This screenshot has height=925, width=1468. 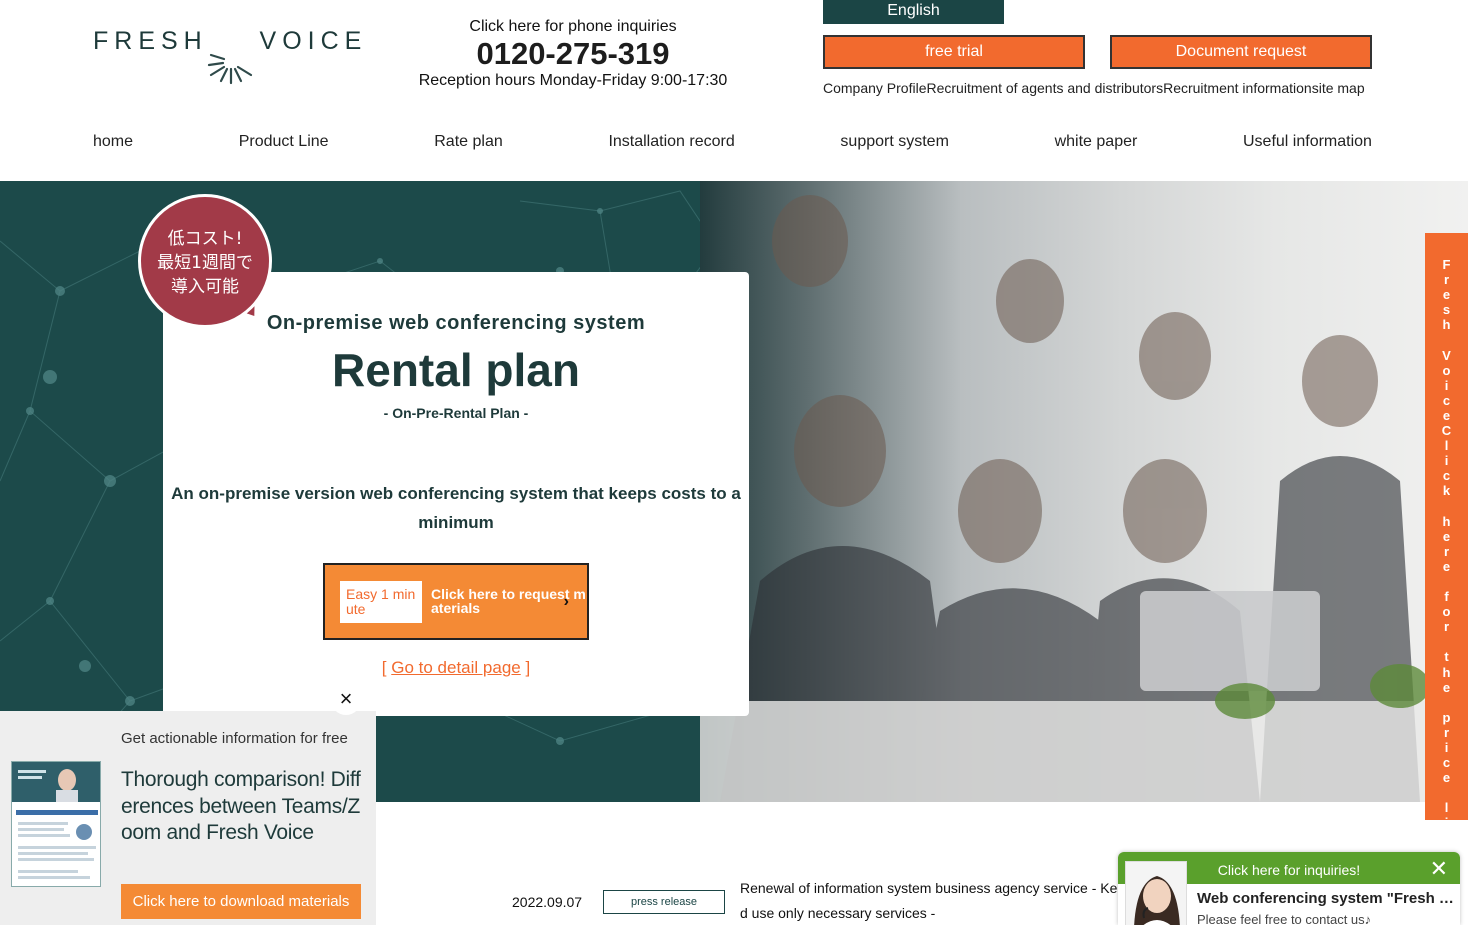 I want to click on document-request-button: Document request, so click(x=1241, y=52).